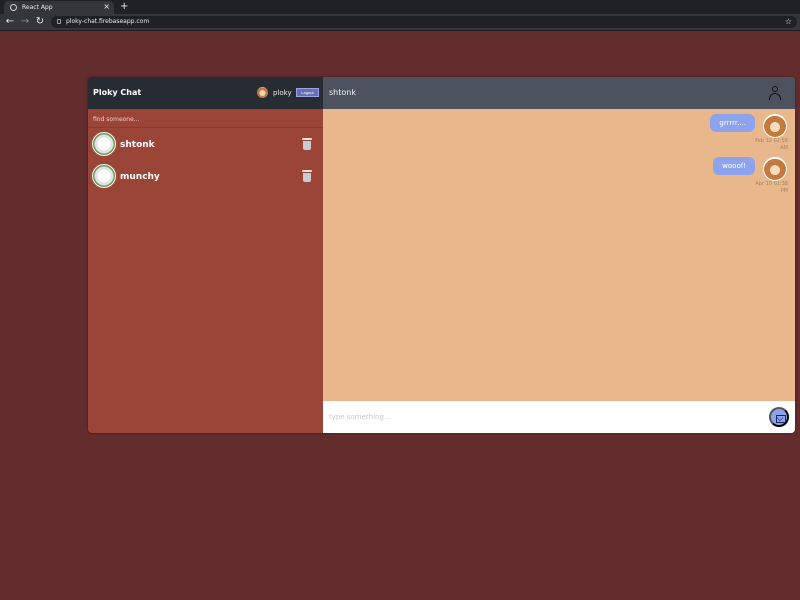 This screenshot has height=600, width=800. Describe the element at coordinates (205, 145) in the screenshot. I see `contact-item-shtonk: shtonk` at that location.